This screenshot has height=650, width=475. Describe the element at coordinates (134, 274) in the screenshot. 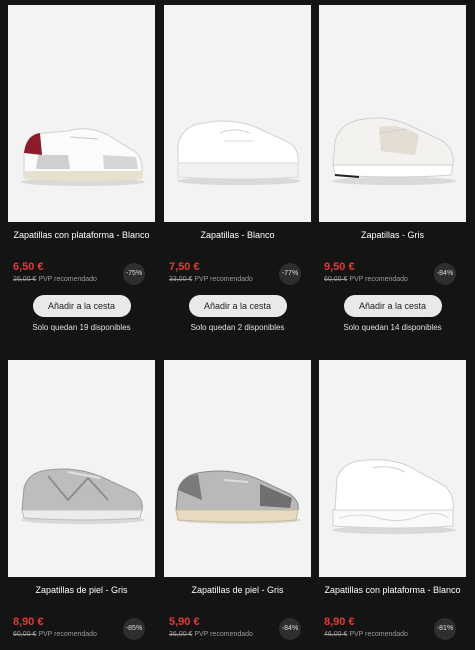

I see `discount-badge: -75%` at that location.